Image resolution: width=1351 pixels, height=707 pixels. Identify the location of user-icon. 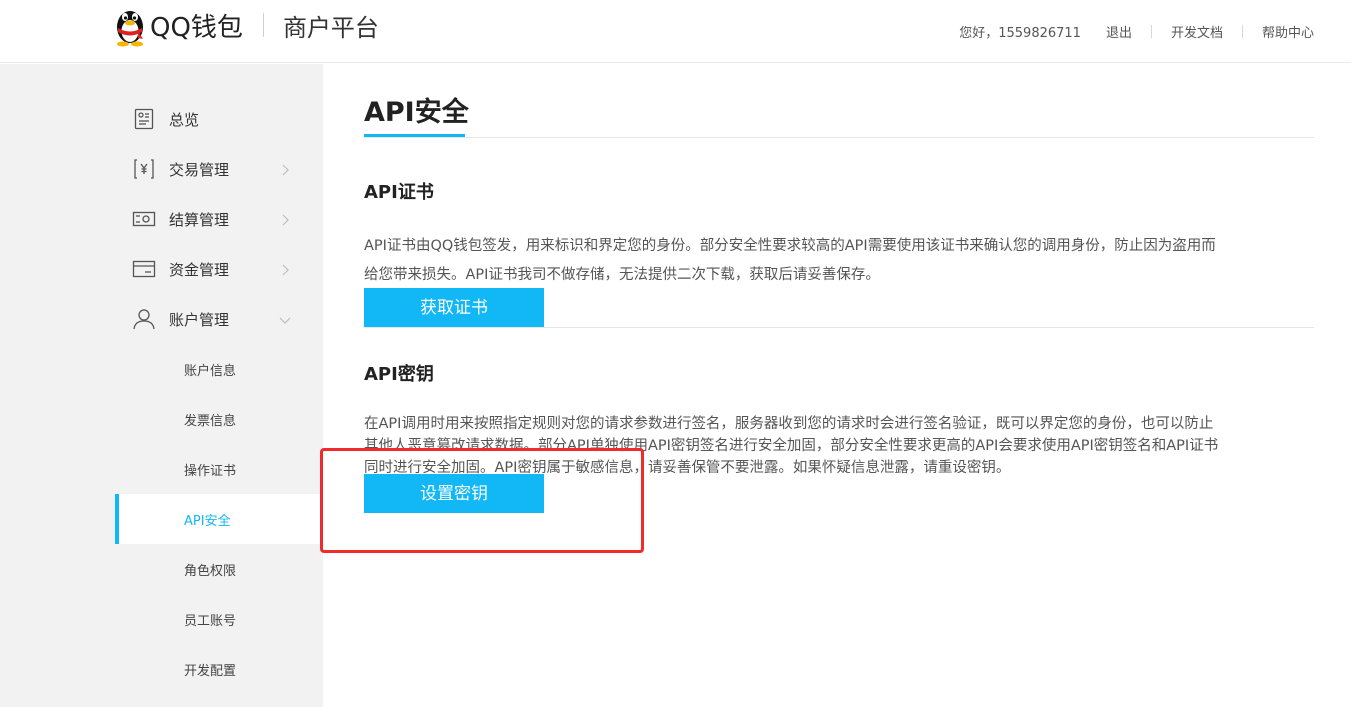
(144, 319).